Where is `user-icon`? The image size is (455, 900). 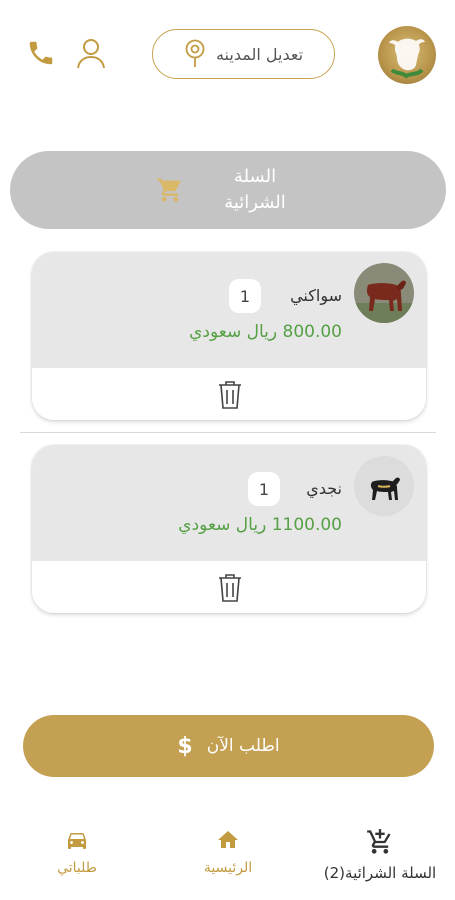 user-icon is located at coordinates (91, 53).